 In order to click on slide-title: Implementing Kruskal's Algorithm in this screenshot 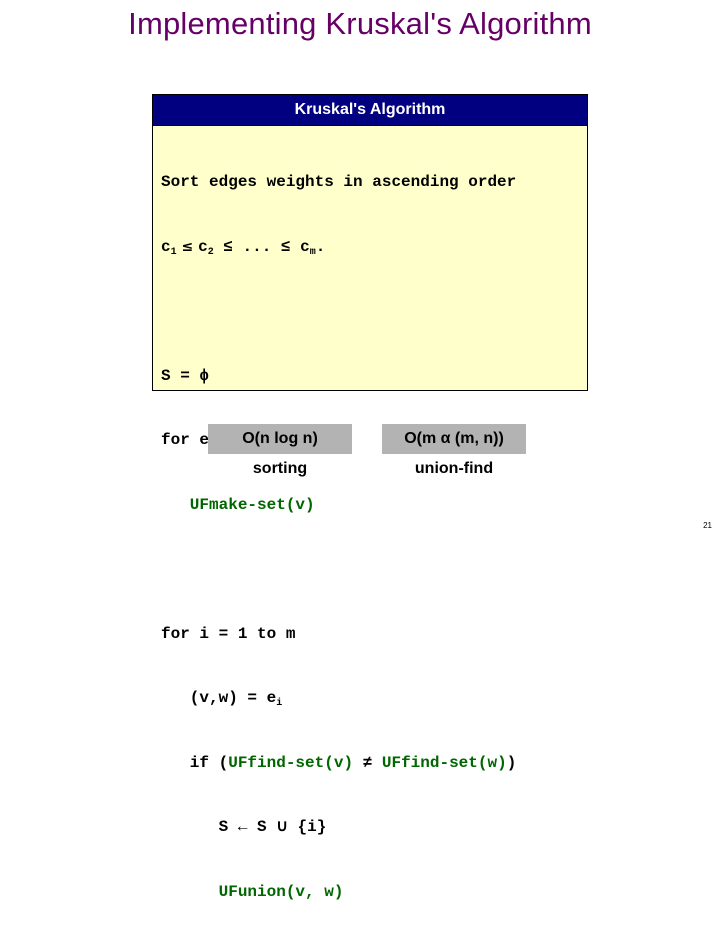, I will do `click(360, 23)`.